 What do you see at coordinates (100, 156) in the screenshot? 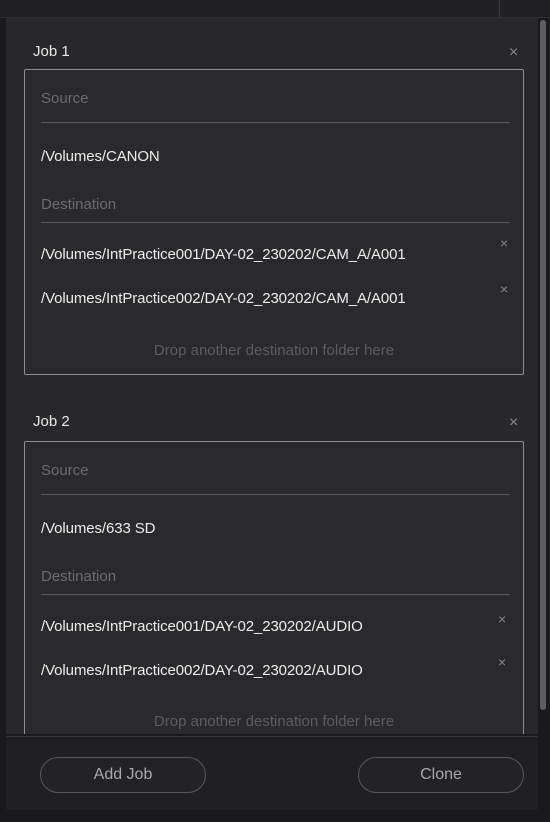
I see `source-path: /Volumes/CANON` at bounding box center [100, 156].